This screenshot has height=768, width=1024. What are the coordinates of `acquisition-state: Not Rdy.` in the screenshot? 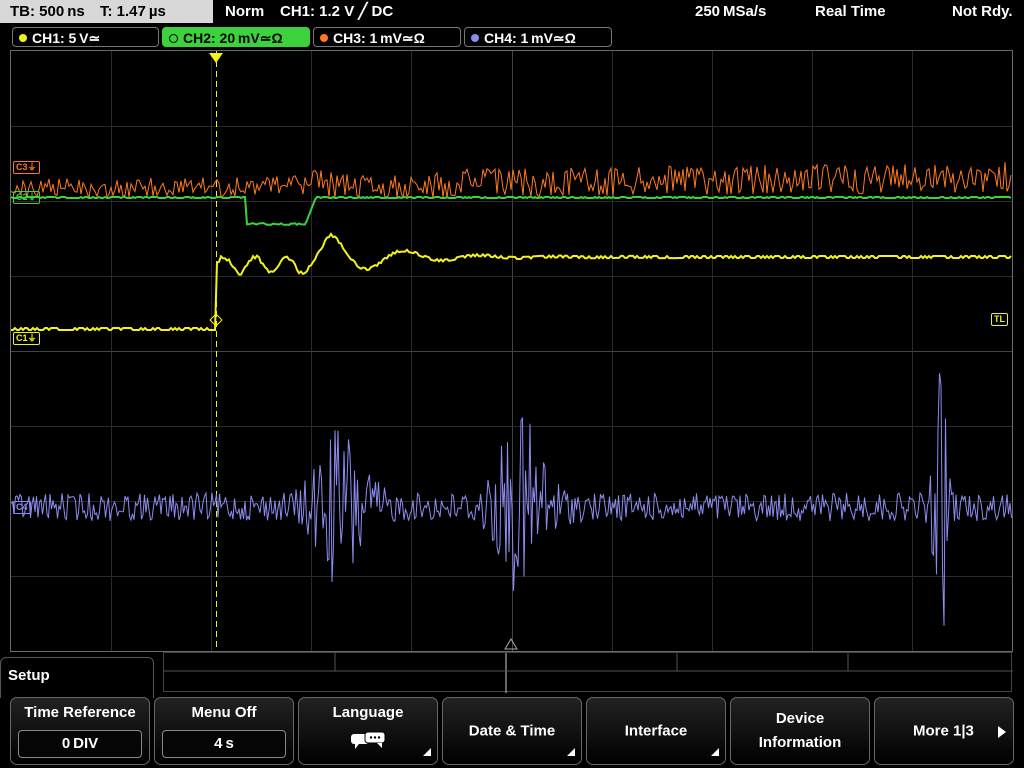 It's located at (982, 11).